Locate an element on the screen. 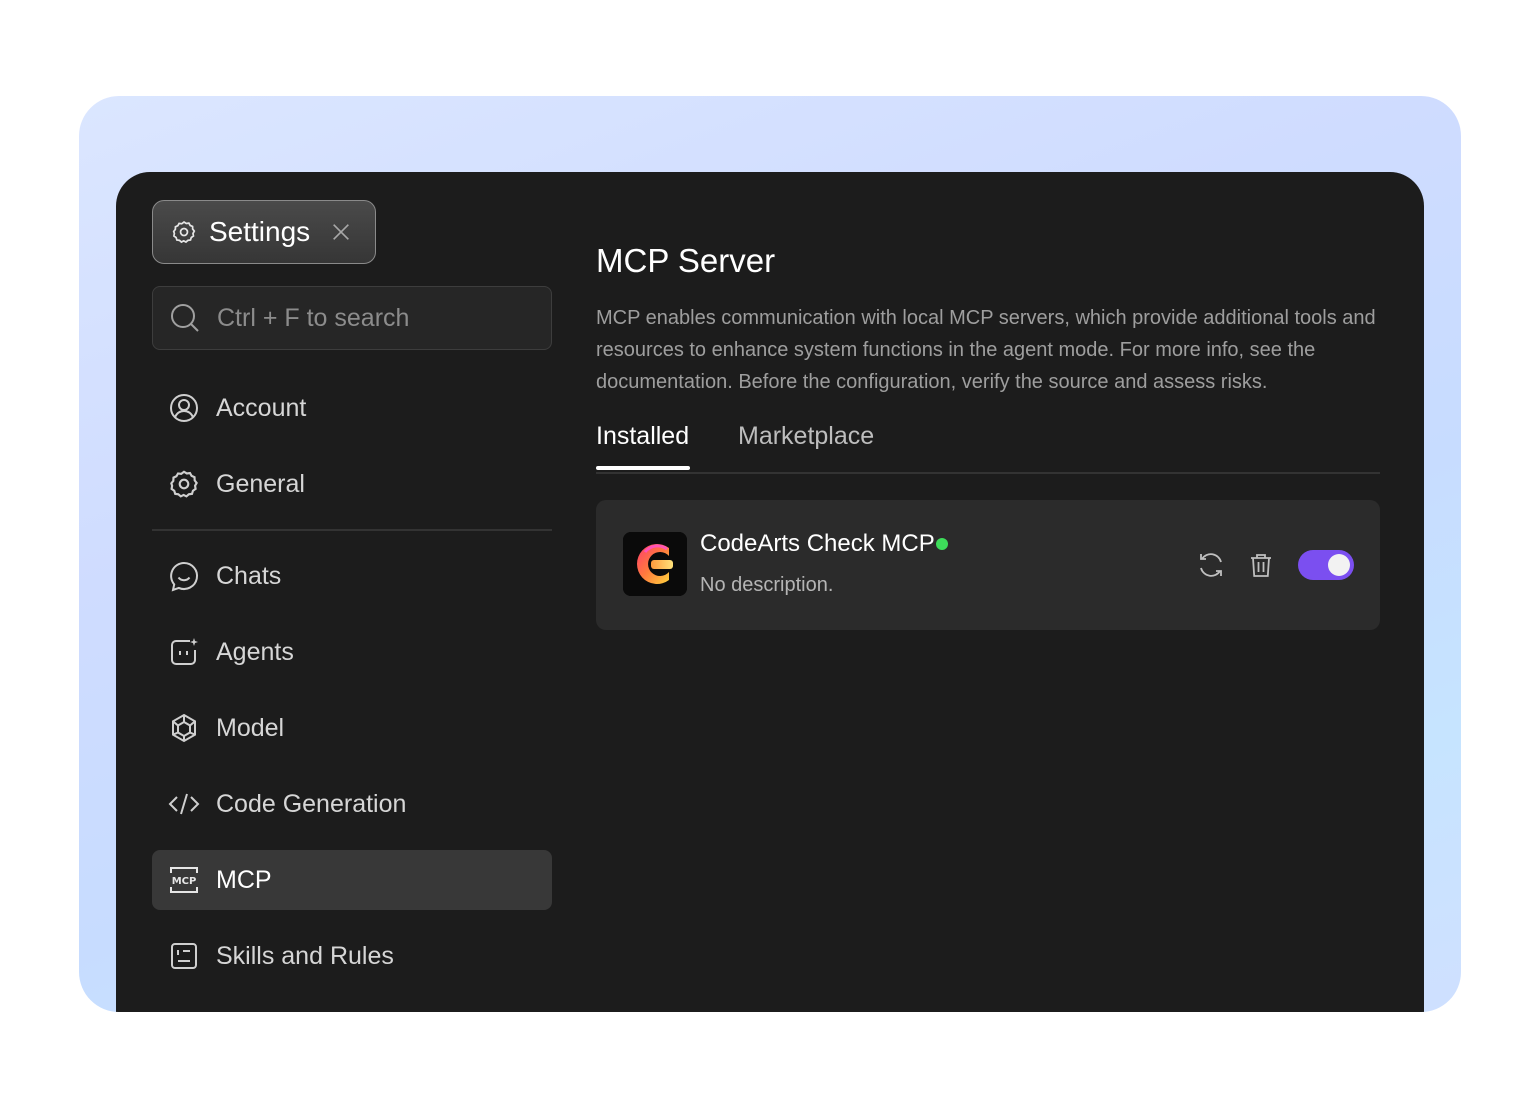  sidebar-item-label: Chats is located at coordinates (249, 575).